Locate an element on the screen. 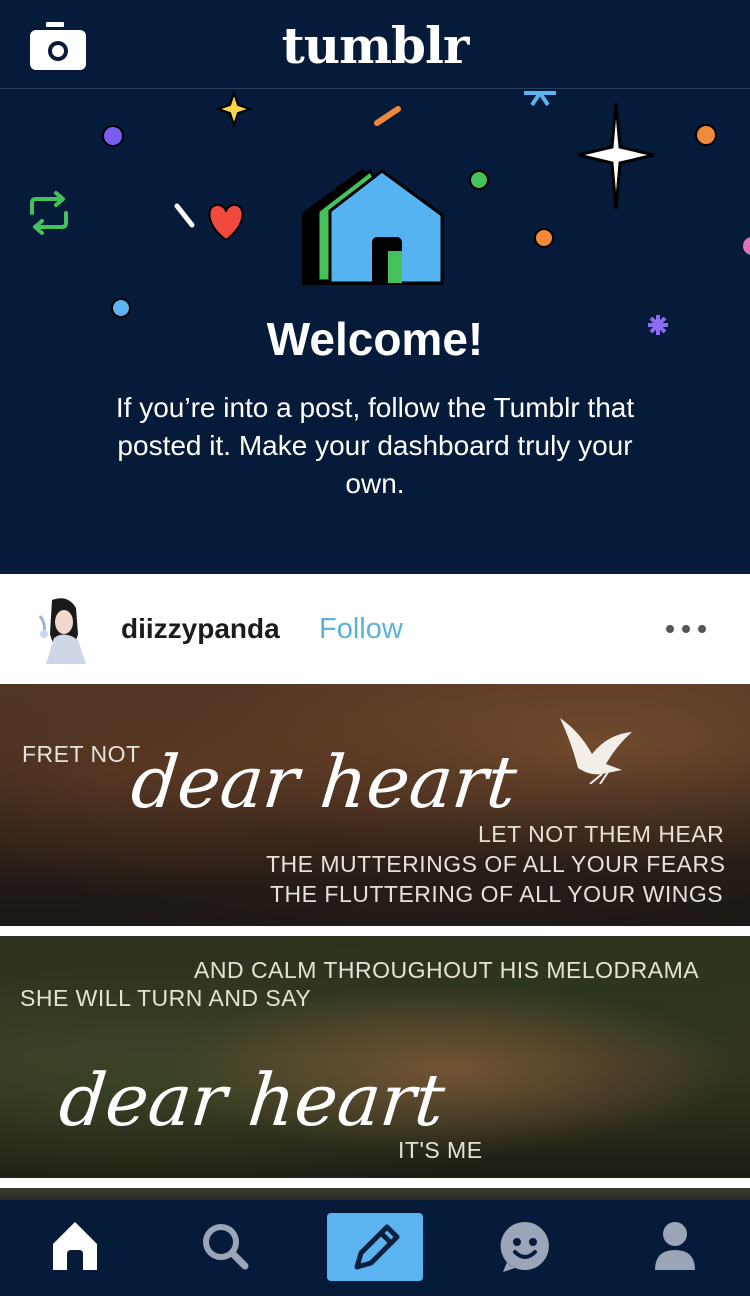 Image resolution: width=750 pixels, height=1296 pixels. pencil-icon is located at coordinates (377, 1247).